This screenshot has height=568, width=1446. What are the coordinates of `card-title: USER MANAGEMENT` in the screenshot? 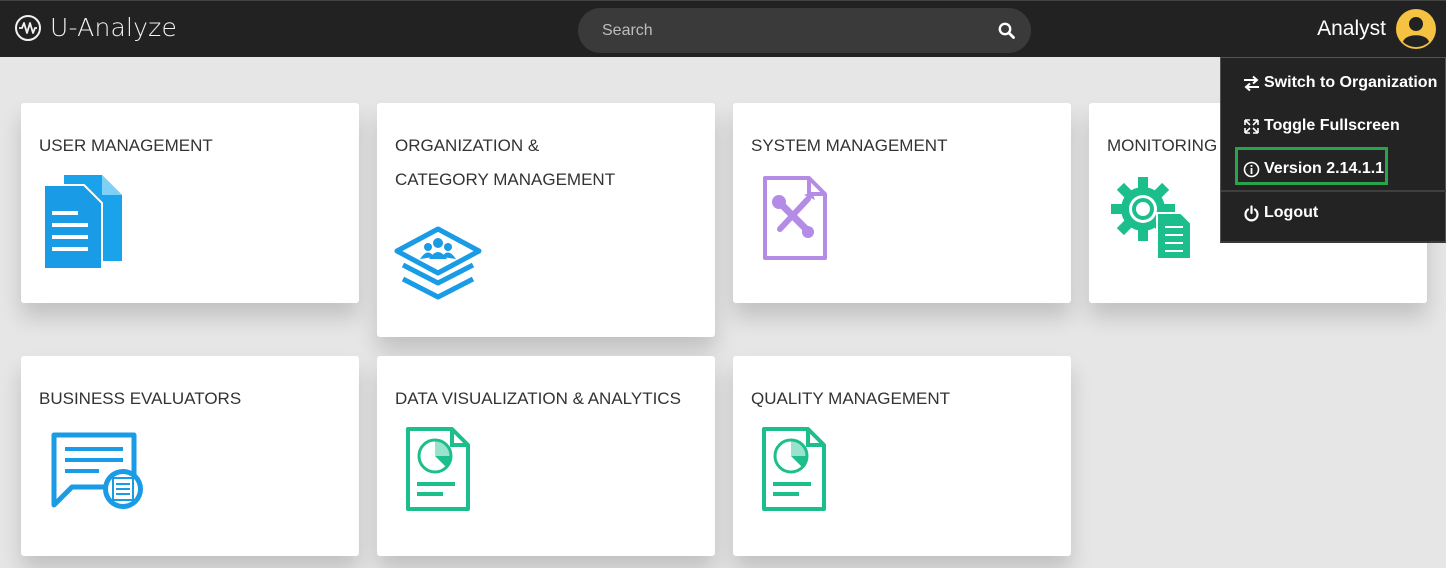 It's located at (126, 145).